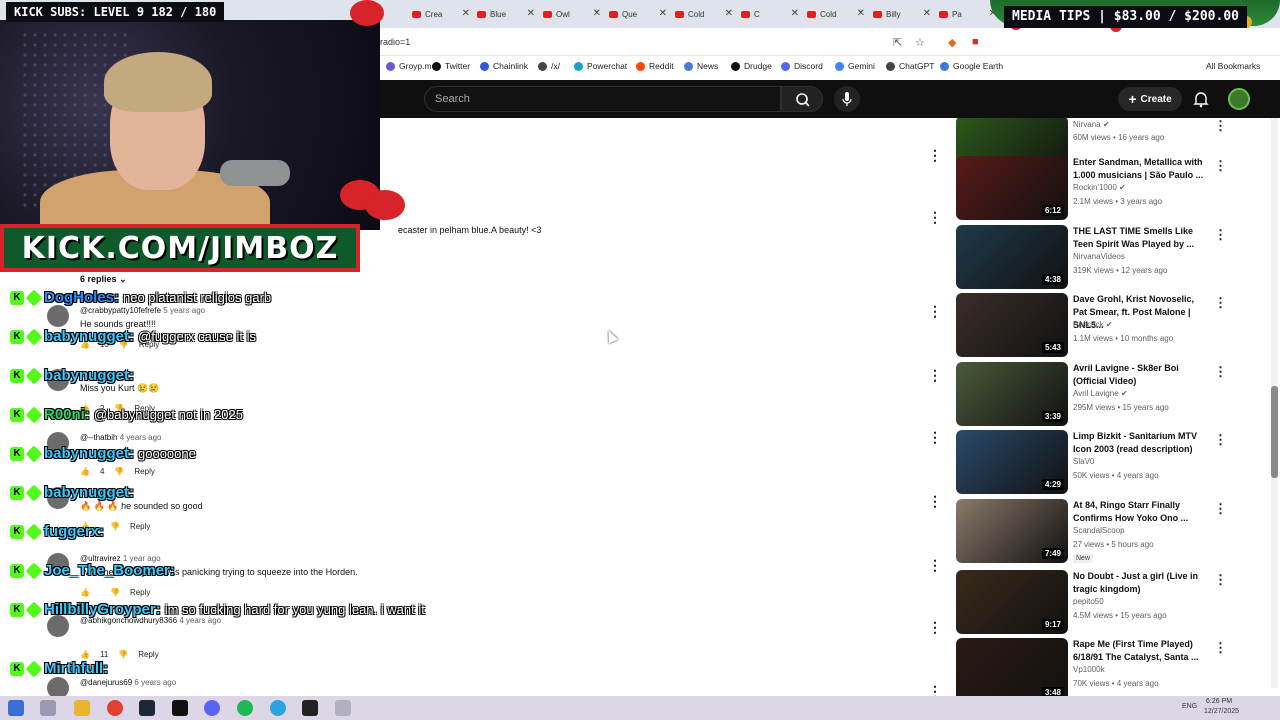  I want to click on create-button: + Create, so click(1150, 99).